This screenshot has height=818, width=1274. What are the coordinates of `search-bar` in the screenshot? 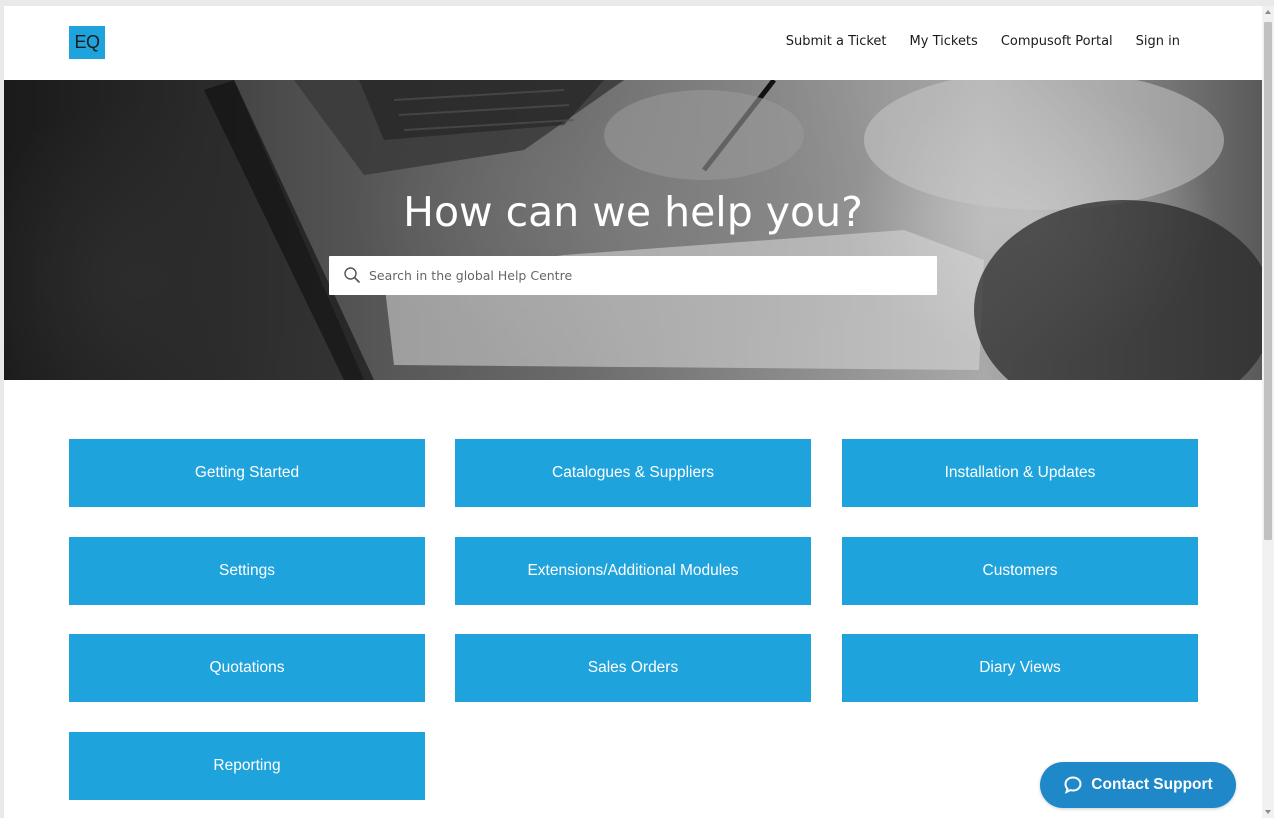 It's located at (633, 275).